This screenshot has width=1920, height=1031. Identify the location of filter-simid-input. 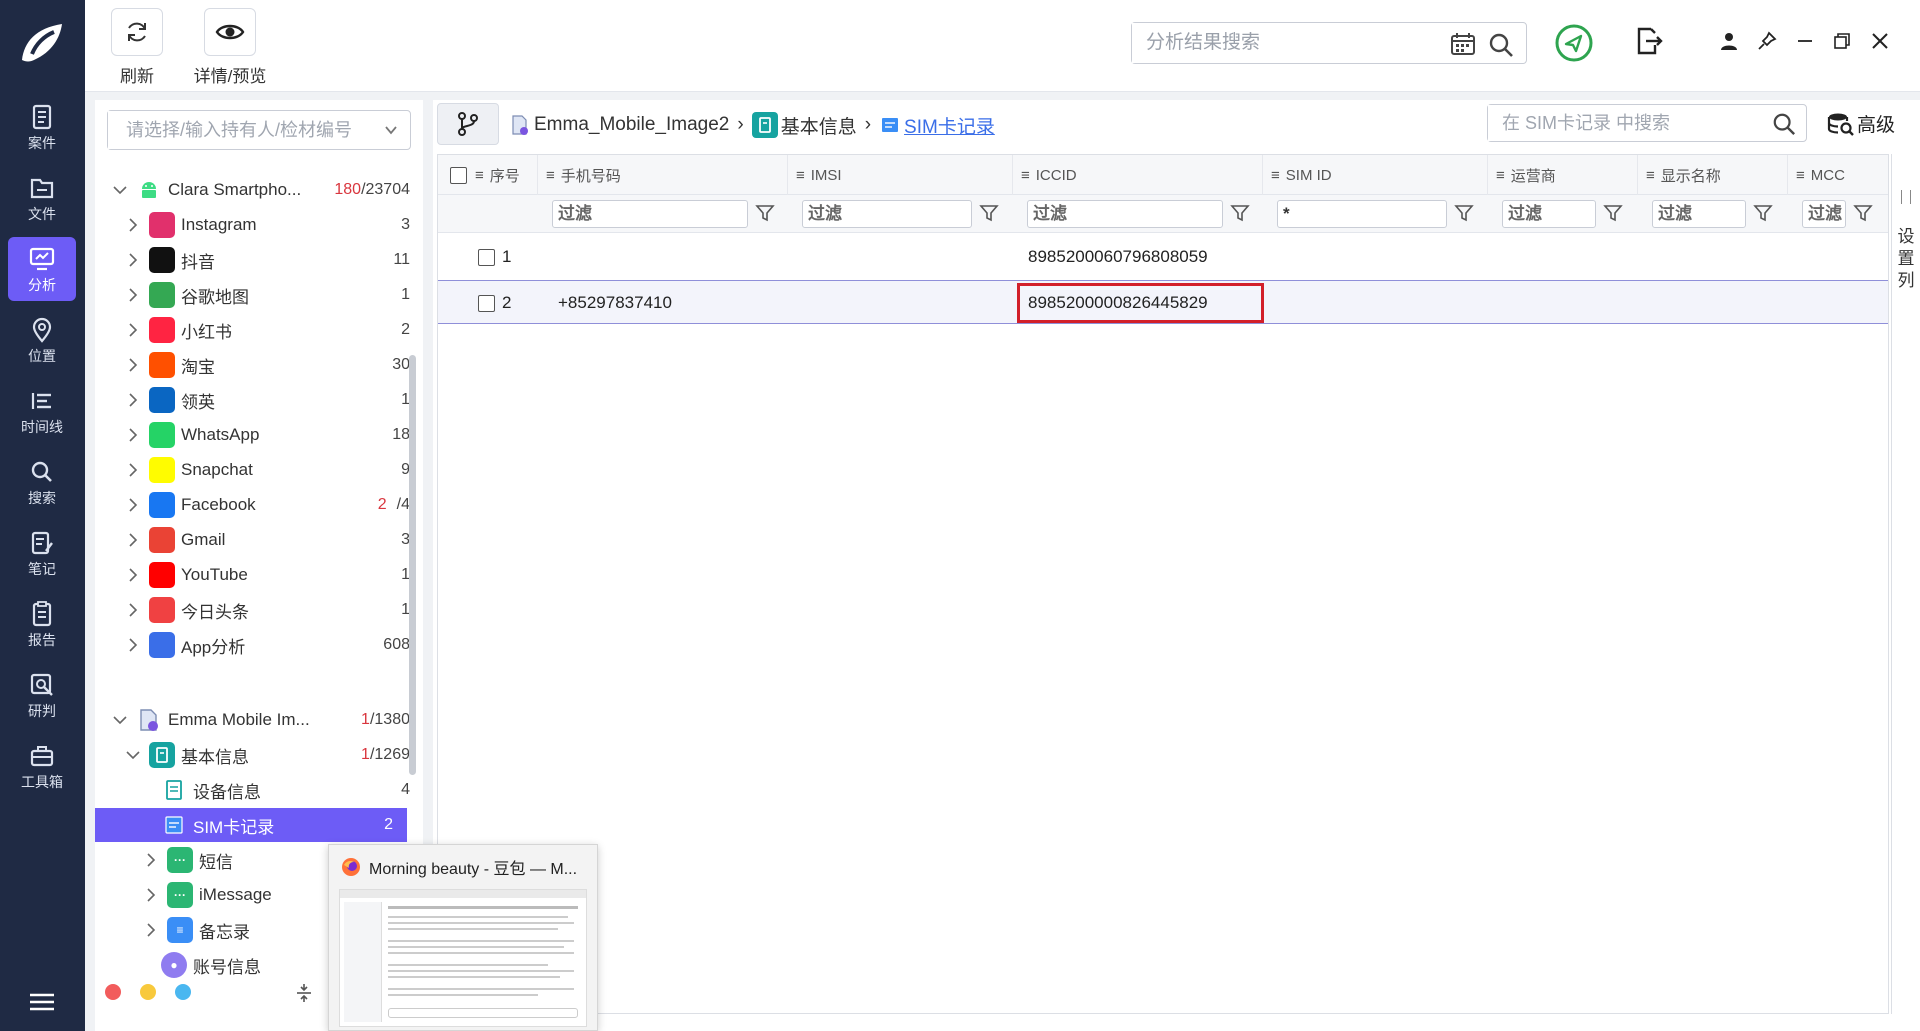
(1362, 214).